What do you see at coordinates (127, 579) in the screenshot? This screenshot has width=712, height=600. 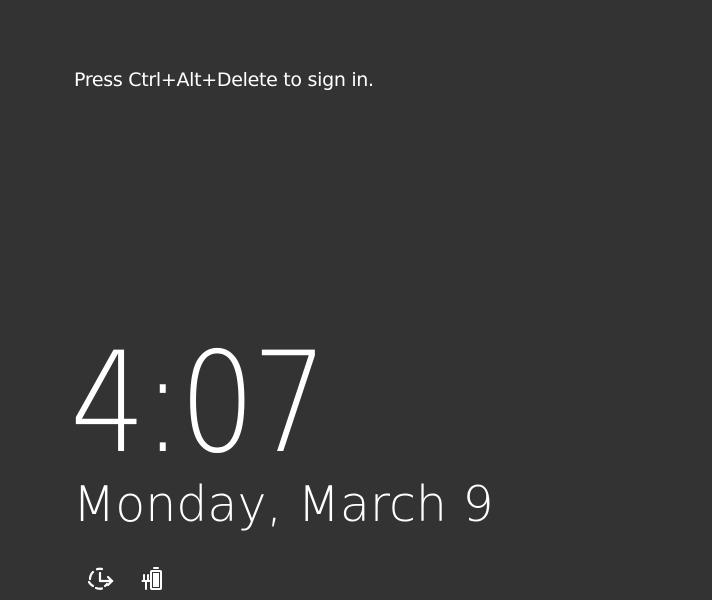 I see `status-icons` at bounding box center [127, 579].